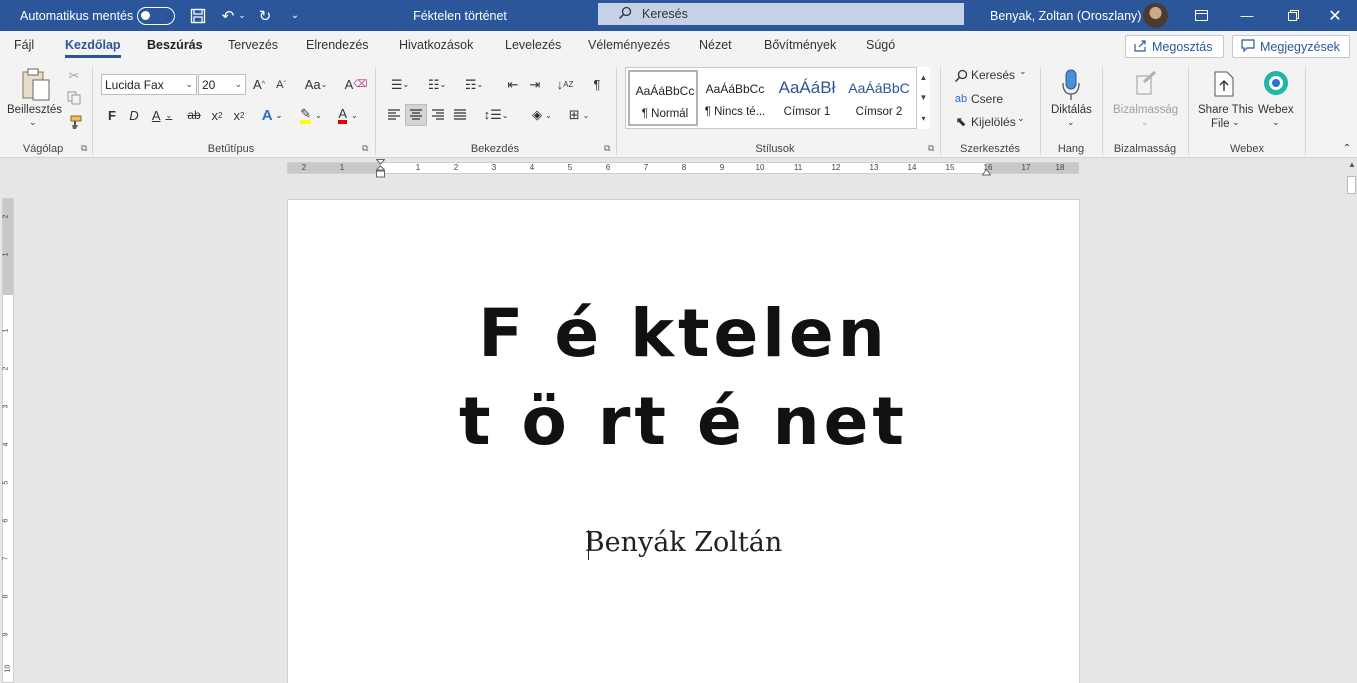  Describe the element at coordinates (93, 48) in the screenshot. I see `tab-home: Kezdőlap` at that location.